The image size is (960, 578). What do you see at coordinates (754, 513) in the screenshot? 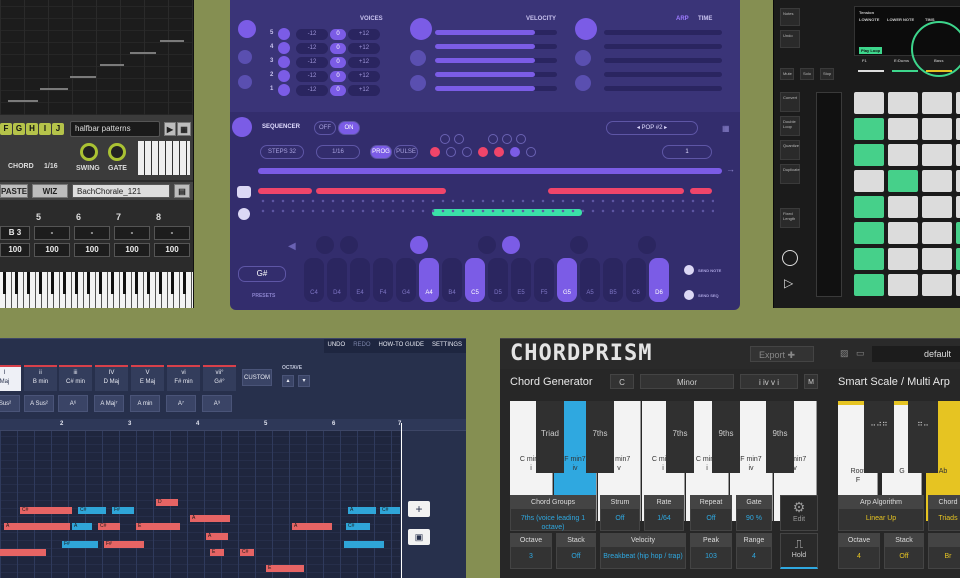
I see `gate-param: Gate 90 %` at bounding box center [754, 513].